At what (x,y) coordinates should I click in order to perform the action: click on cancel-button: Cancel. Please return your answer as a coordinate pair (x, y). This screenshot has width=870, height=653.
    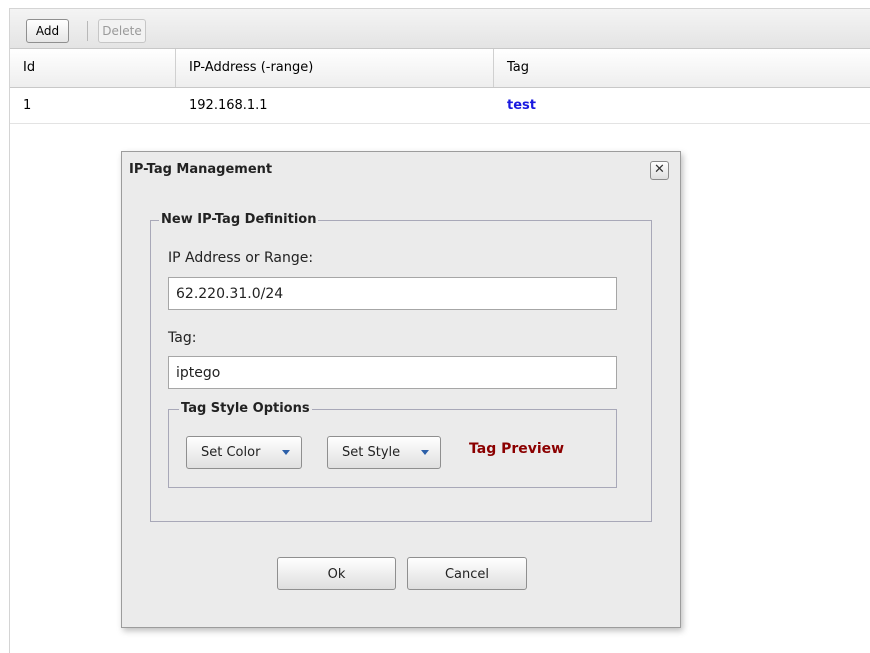
    Looking at the image, I should click on (467, 573).